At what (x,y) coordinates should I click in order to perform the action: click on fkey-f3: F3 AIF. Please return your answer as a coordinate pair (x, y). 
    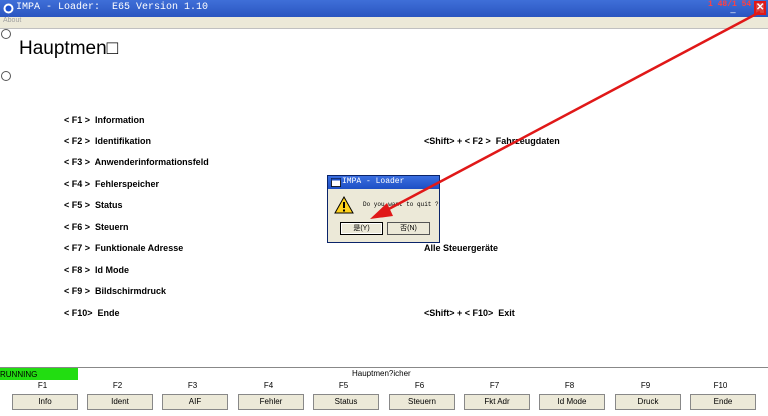
    Looking at the image, I should click on (192, 398).